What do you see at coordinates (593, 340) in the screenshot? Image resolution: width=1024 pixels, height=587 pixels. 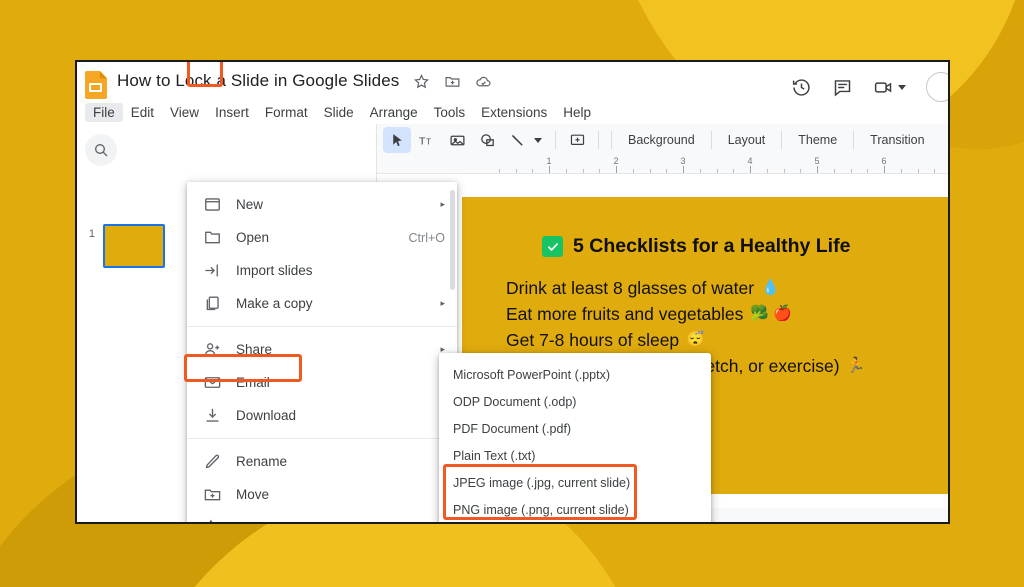 I see `bullet-text: Get 7-8 hours of sleep` at bounding box center [593, 340].